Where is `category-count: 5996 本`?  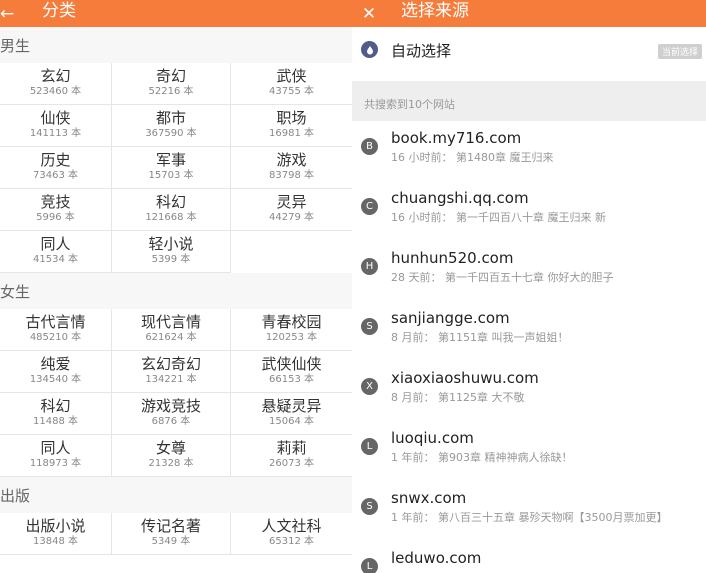
category-count: 5996 本 is located at coordinates (55, 217).